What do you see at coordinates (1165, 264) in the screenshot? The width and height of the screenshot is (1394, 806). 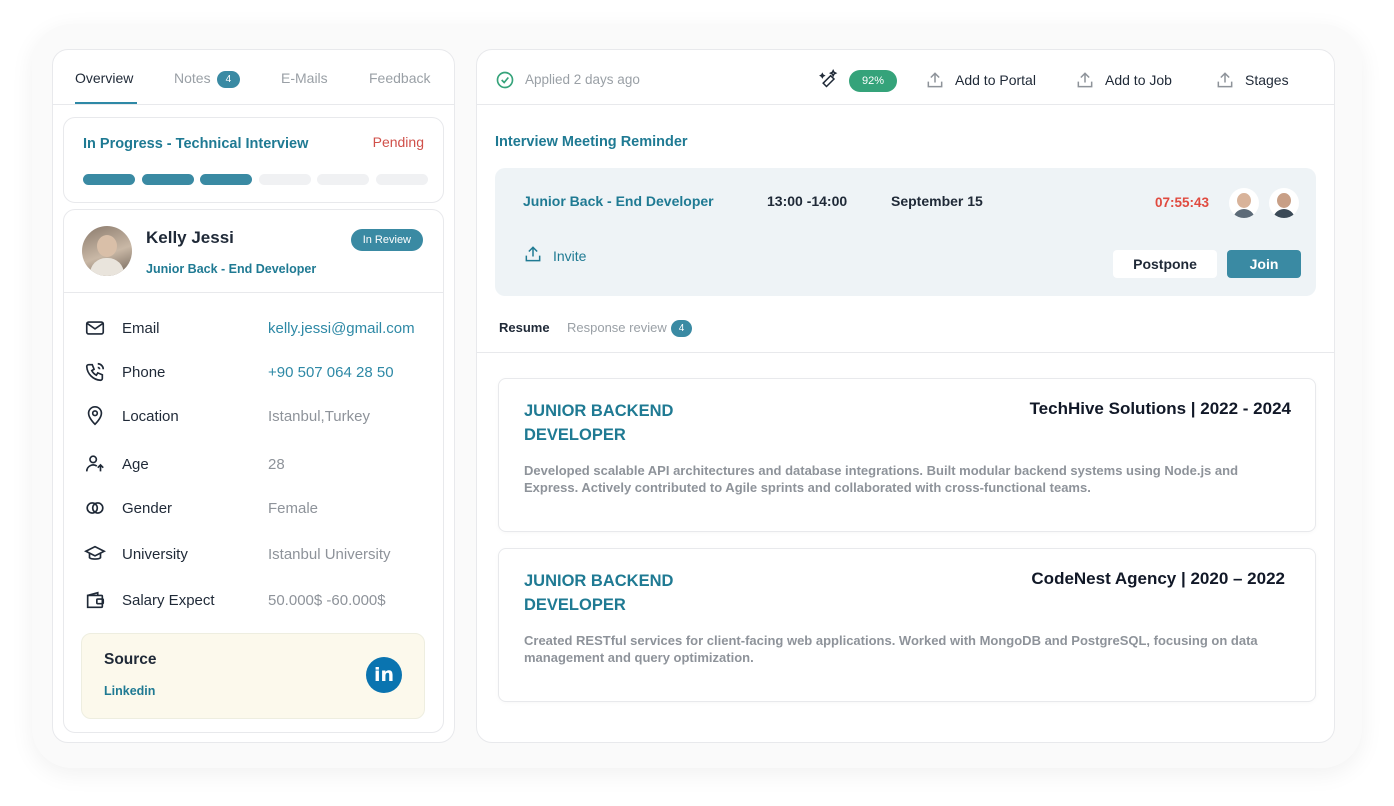 I see `postpone-button: Postpone` at bounding box center [1165, 264].